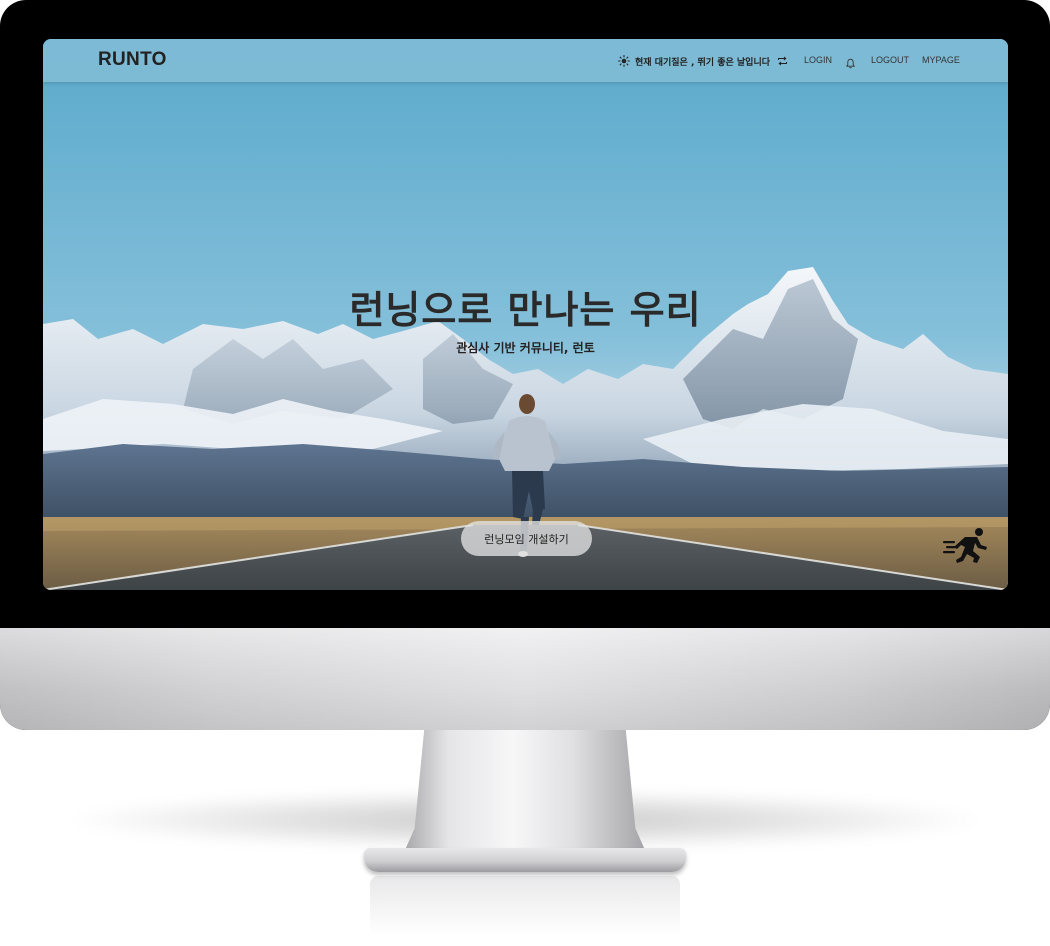  What do you see at coordinates (525, 790) in the screenshot?
I see `monitor-stand` at bounding box center [525, 790].